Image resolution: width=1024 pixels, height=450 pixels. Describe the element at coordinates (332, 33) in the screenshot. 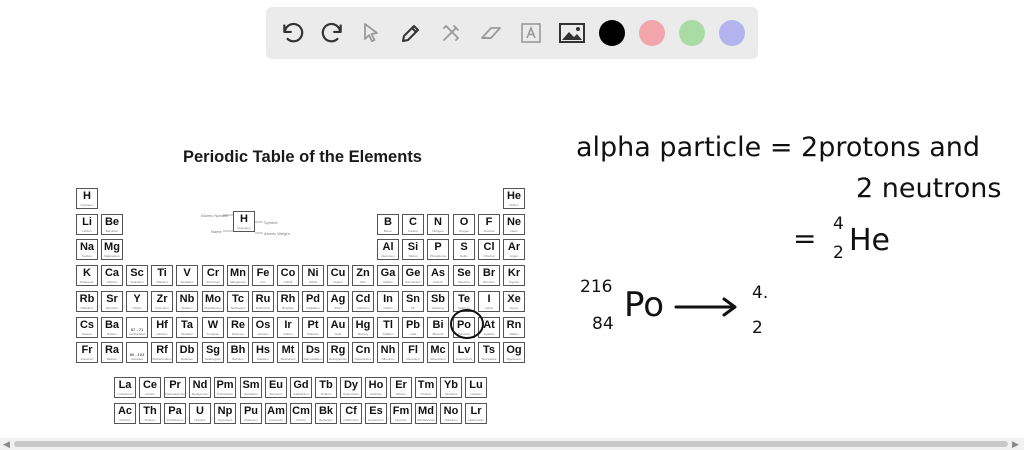

I see `redo-button` at that location.